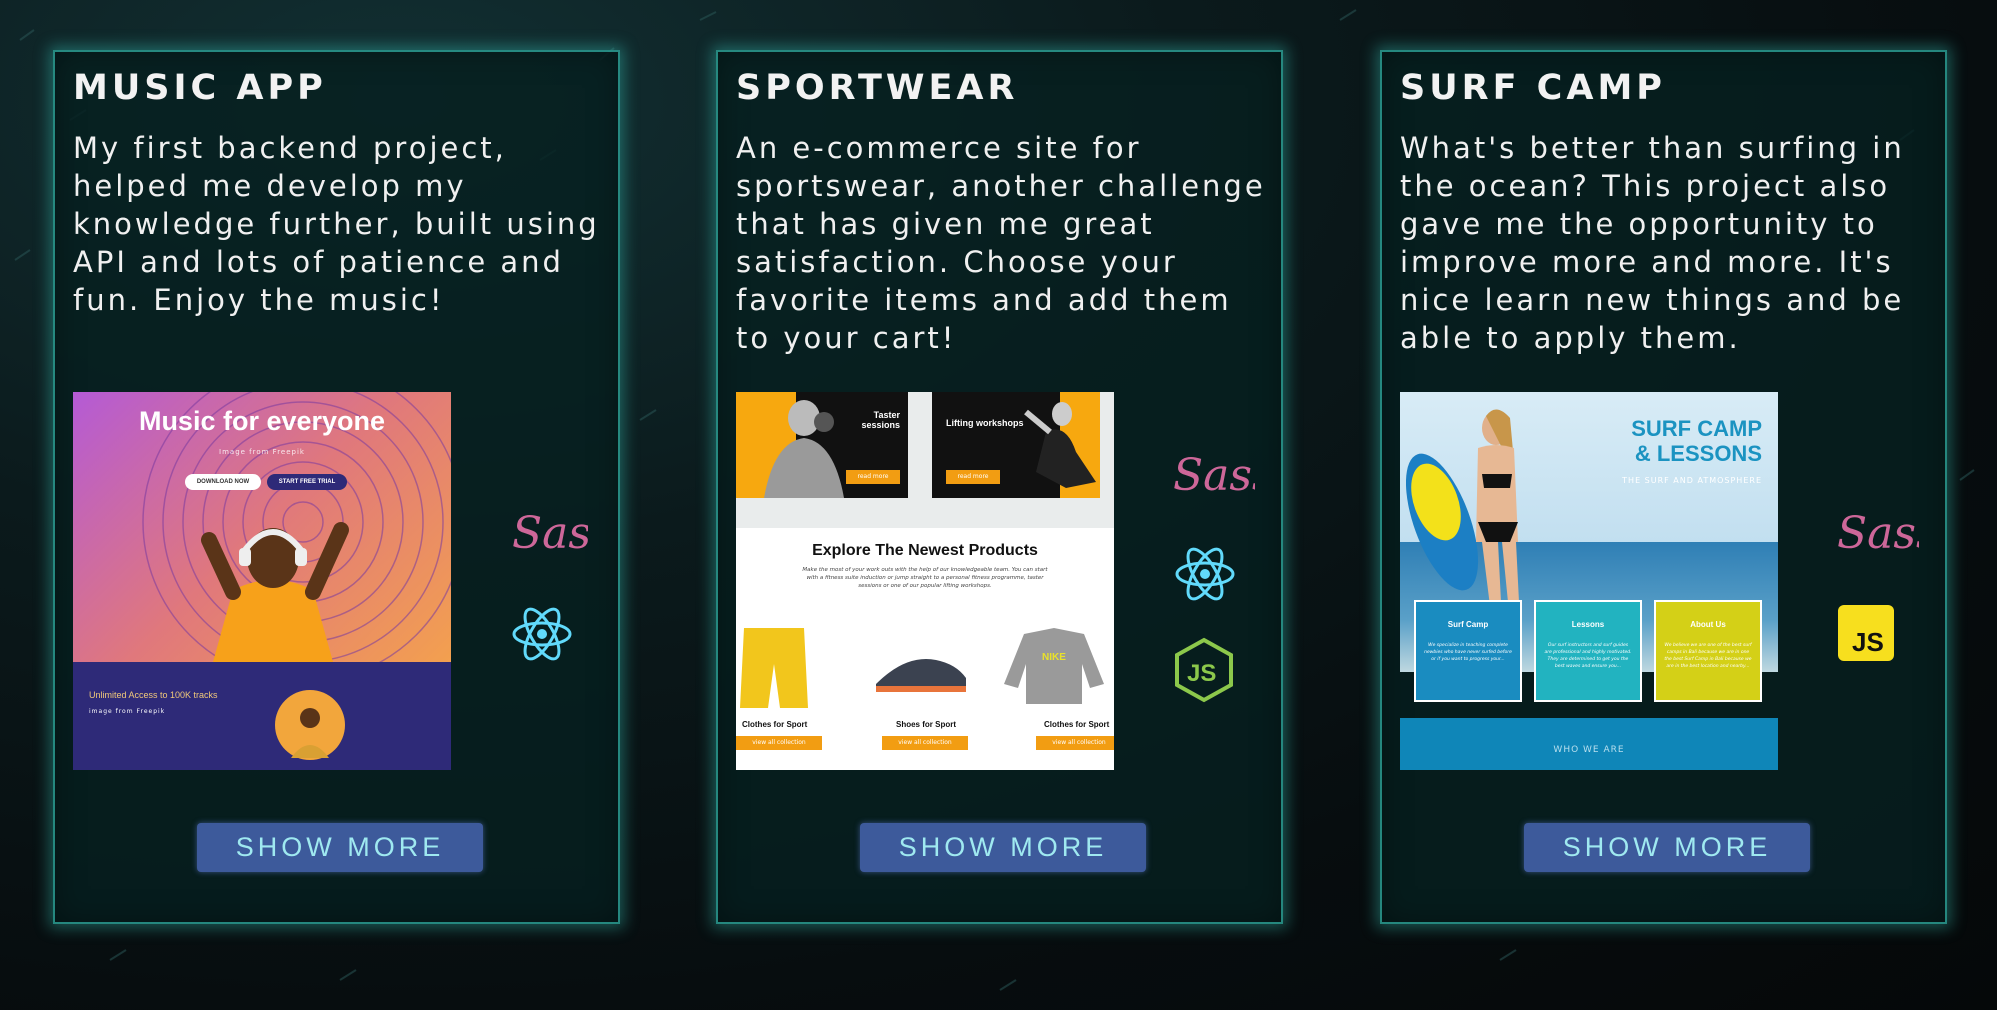 The height and width of the screenshot is (1010, 1997). Describe the element at coordinates (1696, 428) in the screenshot. I see `heading-line-1: SURF CAMP` at that location.